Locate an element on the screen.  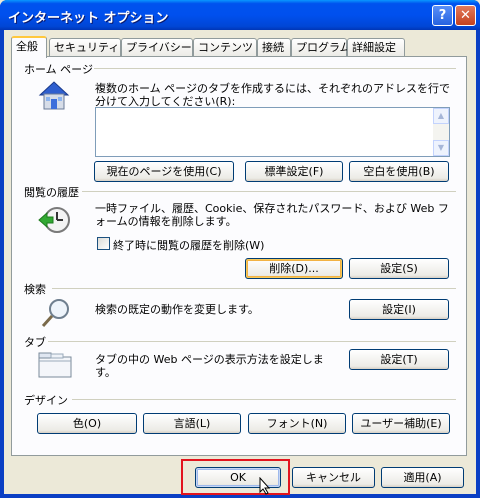
use-default-button: 標準設定(F) is located at coordinates (294, 171).